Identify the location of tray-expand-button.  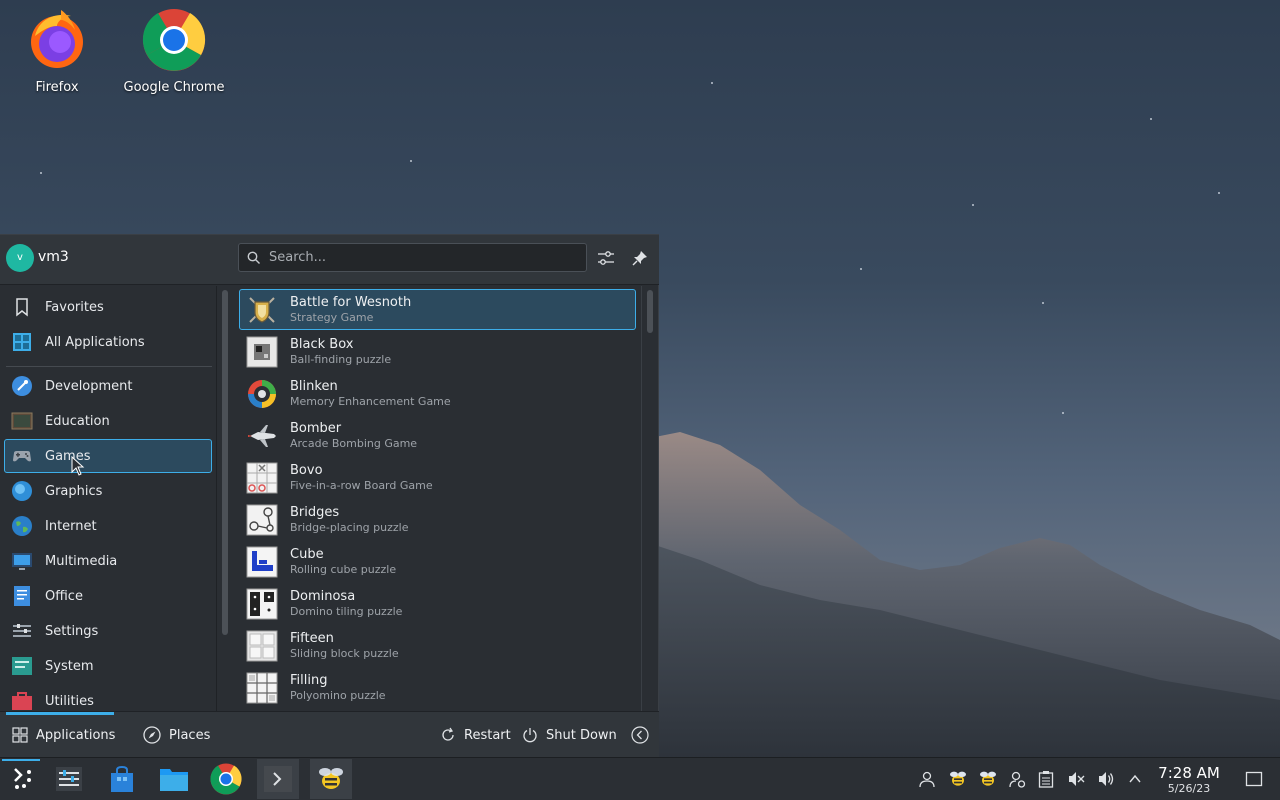
(1135, 779).